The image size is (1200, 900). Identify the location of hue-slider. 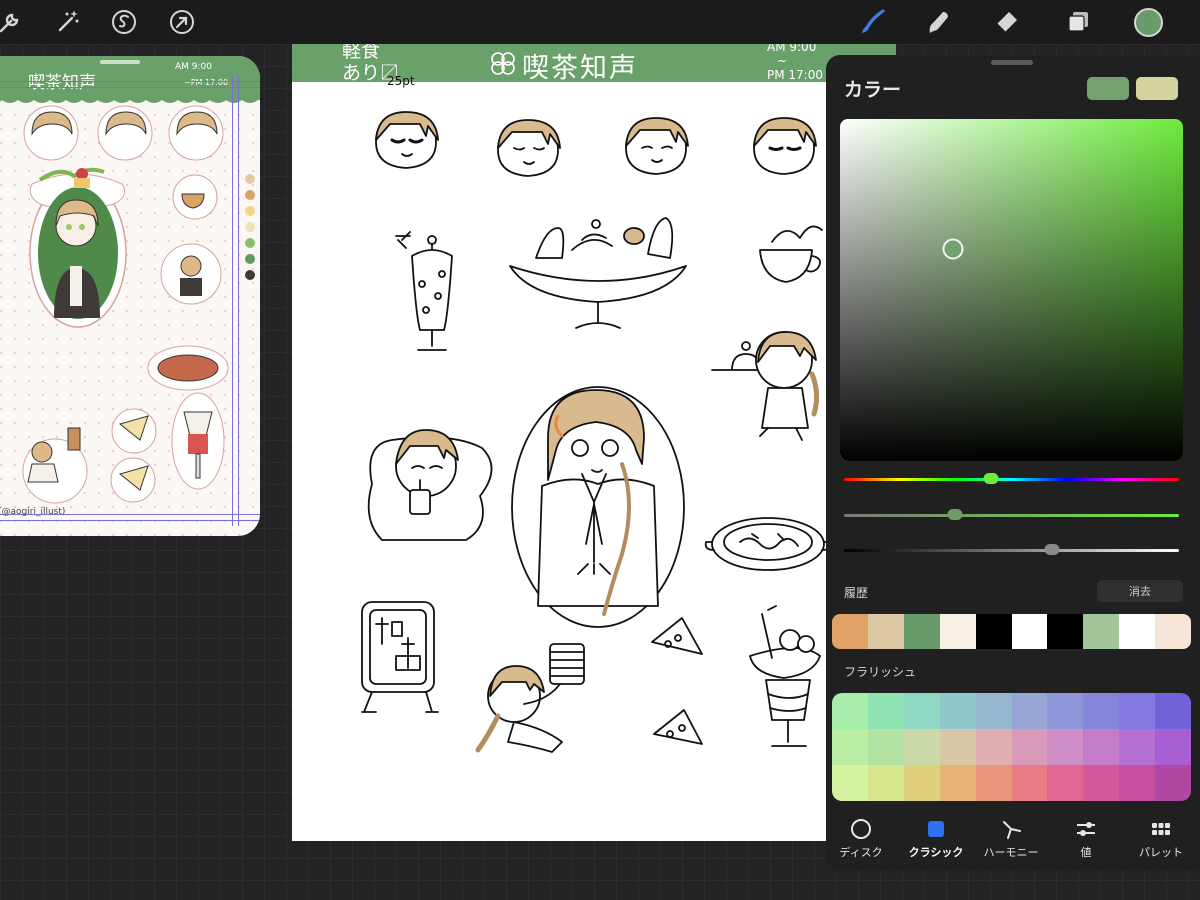
(1011, 478).